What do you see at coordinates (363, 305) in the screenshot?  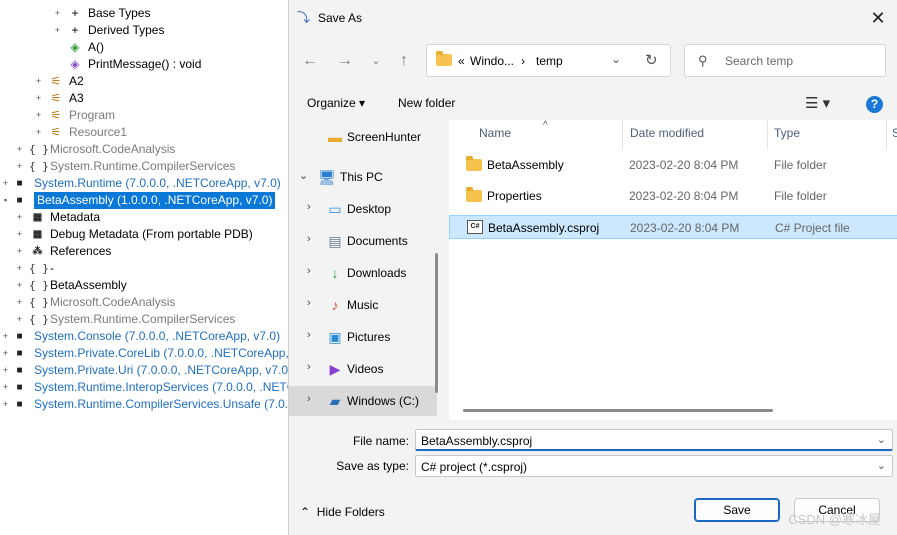 I see `nav-item: › ♪ Music` at bounding box center [363, 305].